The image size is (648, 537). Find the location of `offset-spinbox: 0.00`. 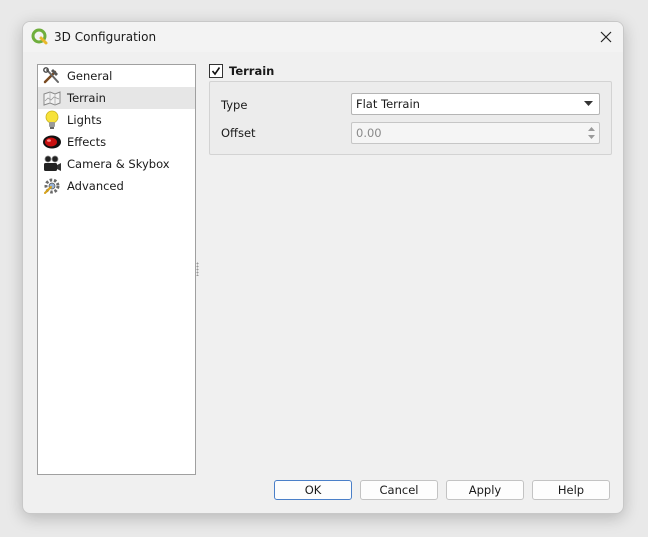

offset-spinbox: 0.00 is located at coordinates (475, 133).